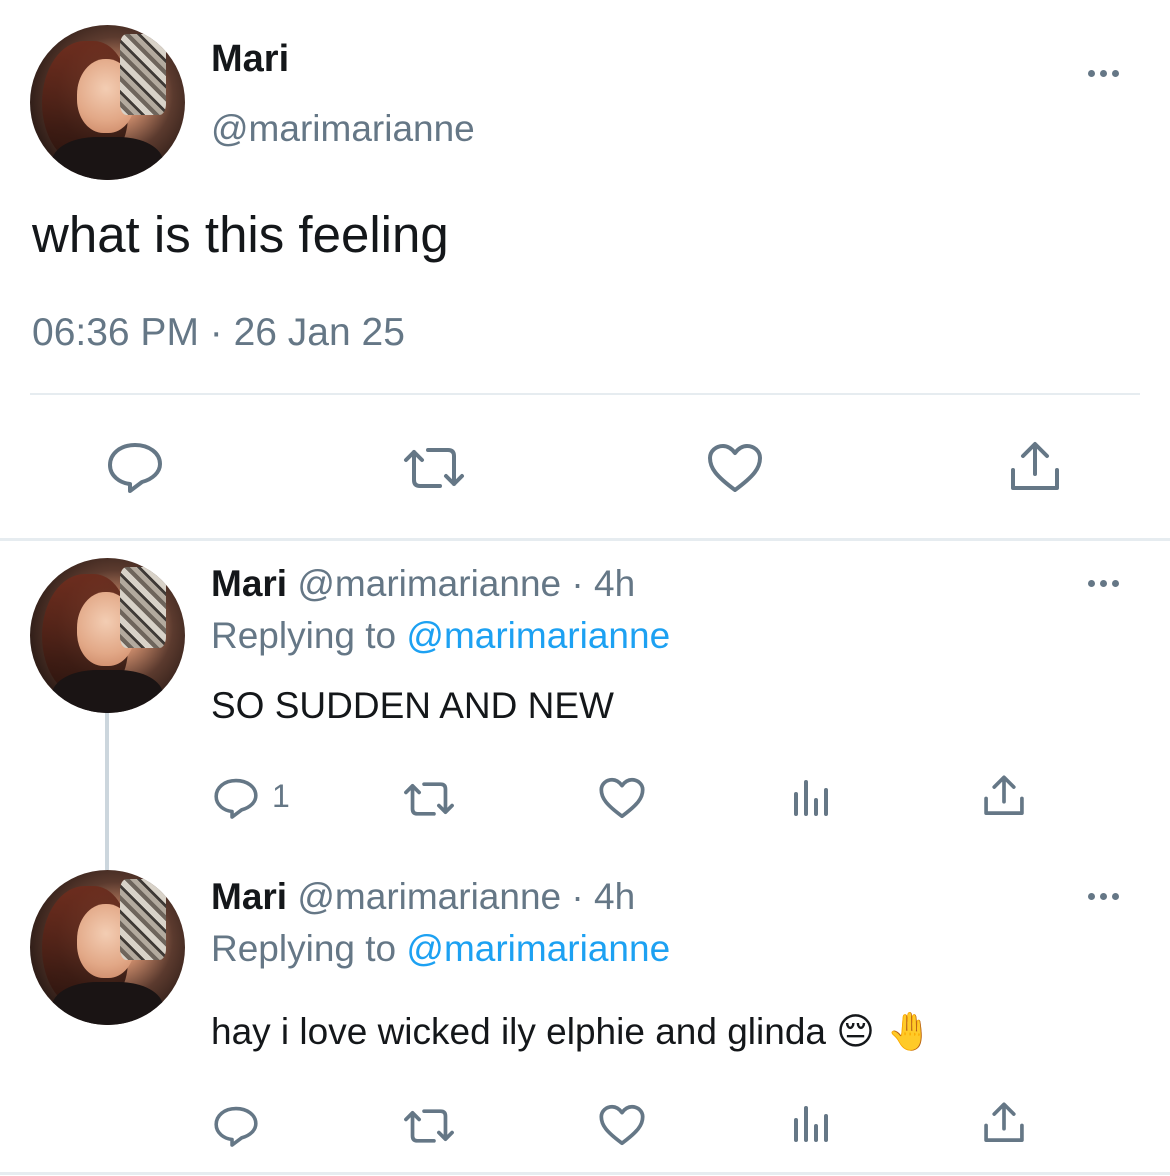 The image size is (1170, 1176). I want to click on reply-count: 1, so click(281, 796).